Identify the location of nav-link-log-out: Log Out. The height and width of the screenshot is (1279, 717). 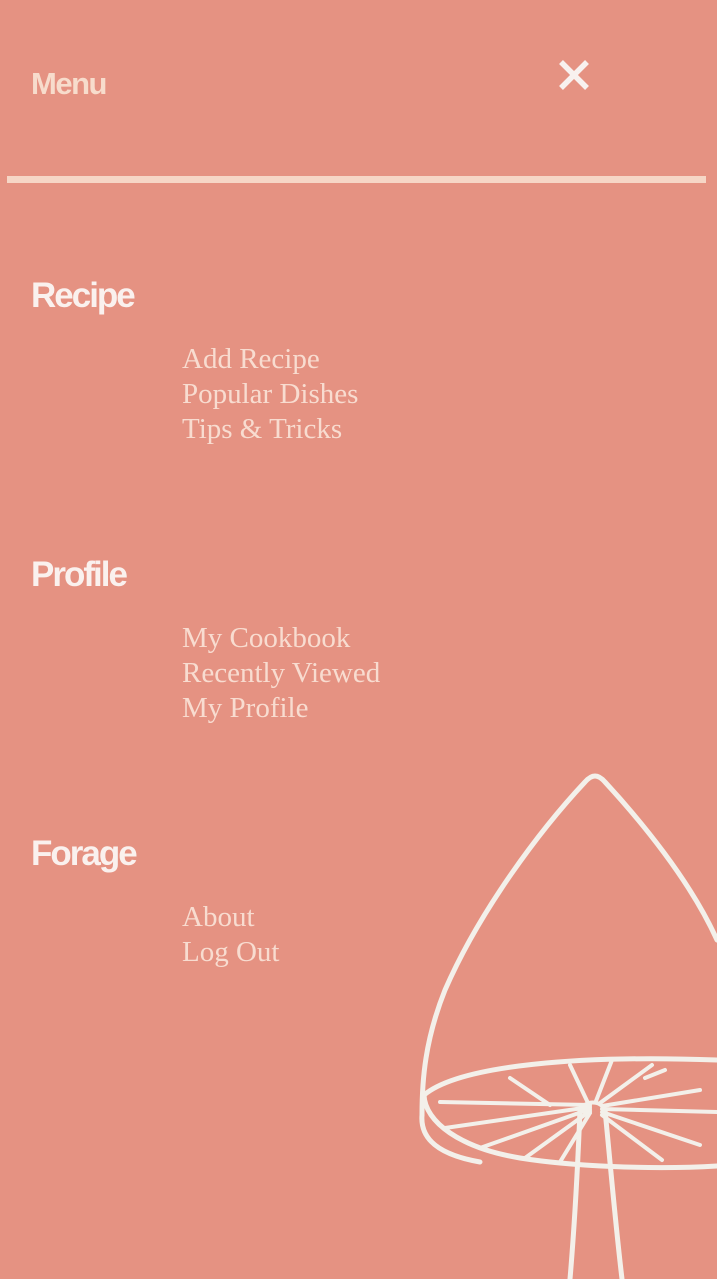
(230, 952).